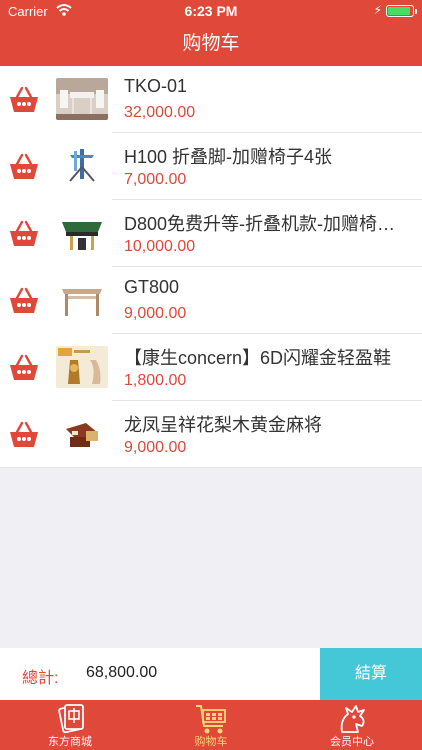 This screenshot has height=750, width=422. I want to click on status-bar: Carrier 6:23 PM ⚡, so click(211, 11).